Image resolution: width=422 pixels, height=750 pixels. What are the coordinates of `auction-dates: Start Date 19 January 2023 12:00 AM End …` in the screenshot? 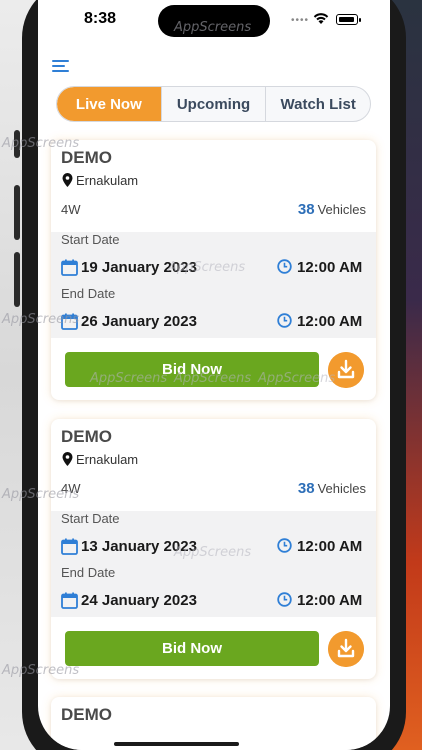 It's located at (213, 285).